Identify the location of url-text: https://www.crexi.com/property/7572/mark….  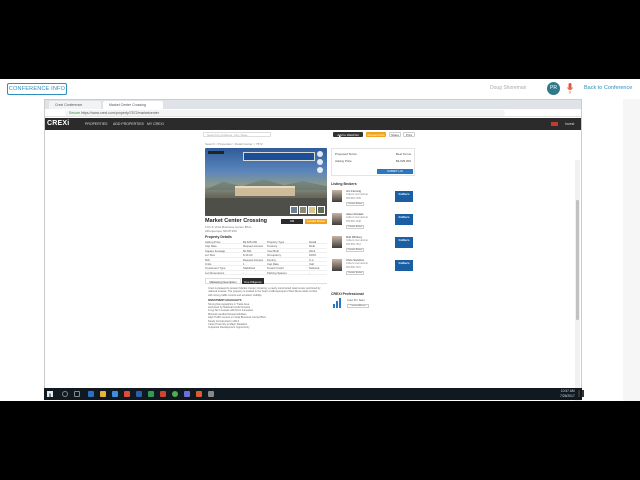
(120, 113).